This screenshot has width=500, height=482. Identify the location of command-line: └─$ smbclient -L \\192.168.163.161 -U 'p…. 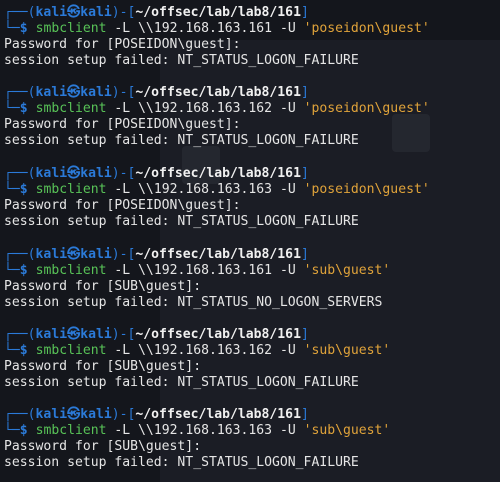
(252, 29).